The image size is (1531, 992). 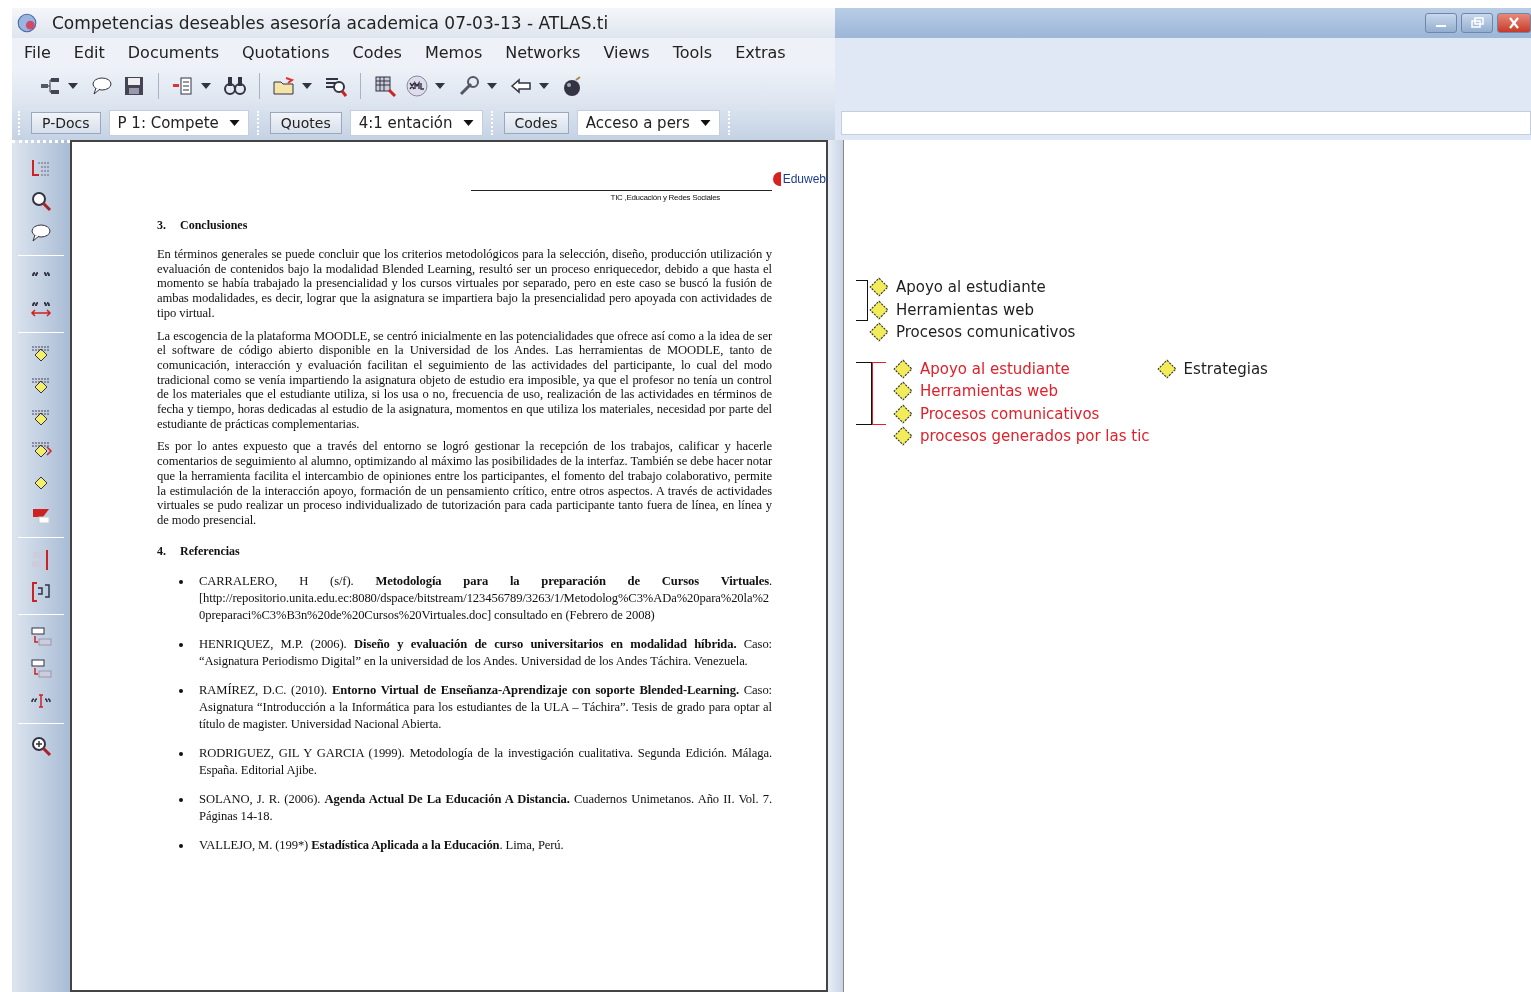 What do you see at coordinates (183, 86) in the screenshot?
I see `list-icon` at bounding box center [183, 86].